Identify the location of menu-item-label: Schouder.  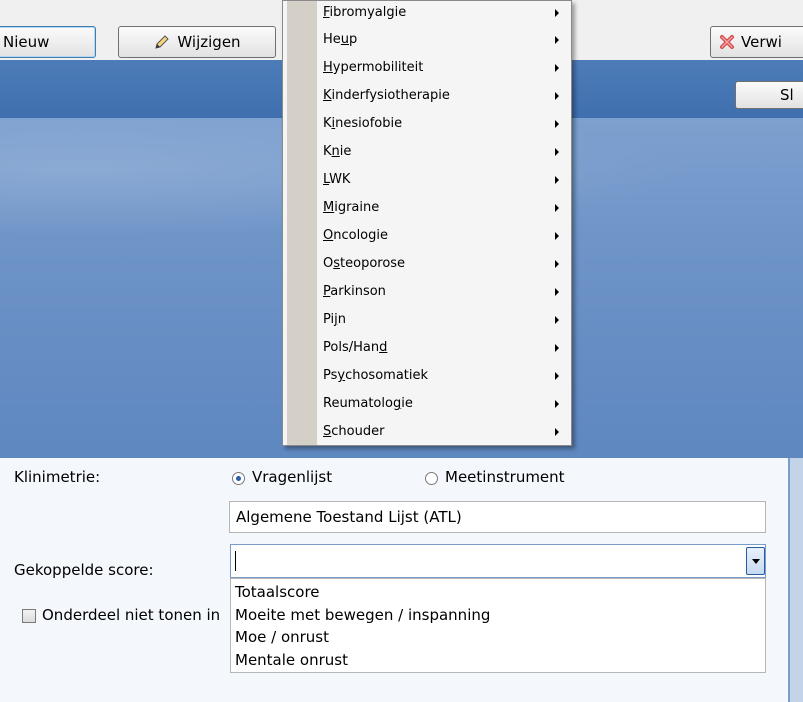
(354, 431).